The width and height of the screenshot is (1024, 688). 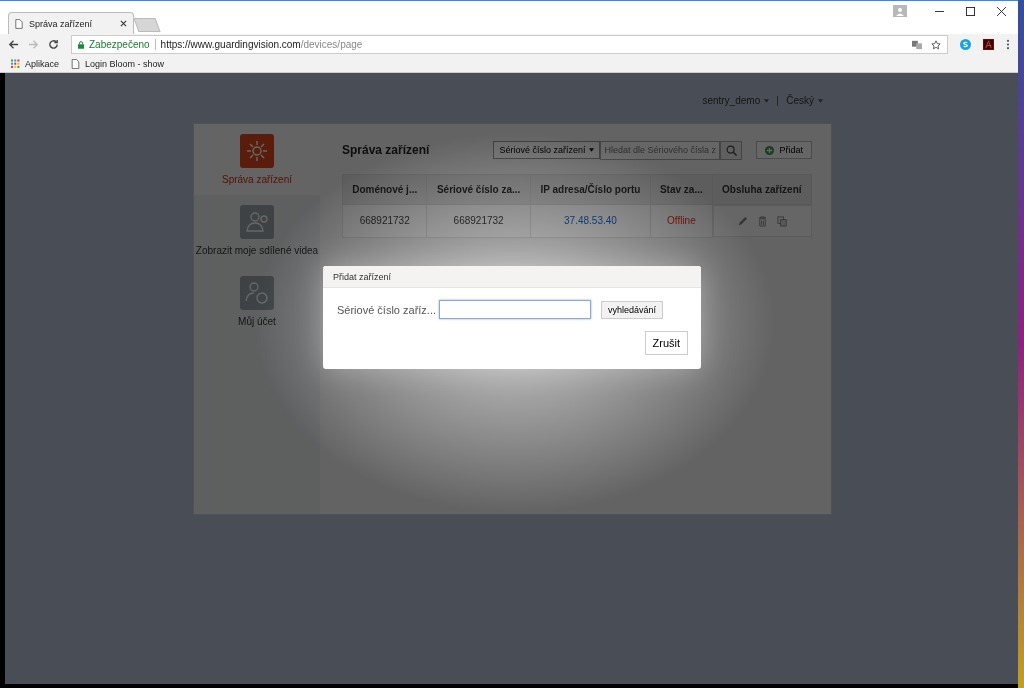 What do you see at coordinates (118, 63) in the screenshot?
I see `bookmark: Login Bloom - show` at bounding box center [118, 63].